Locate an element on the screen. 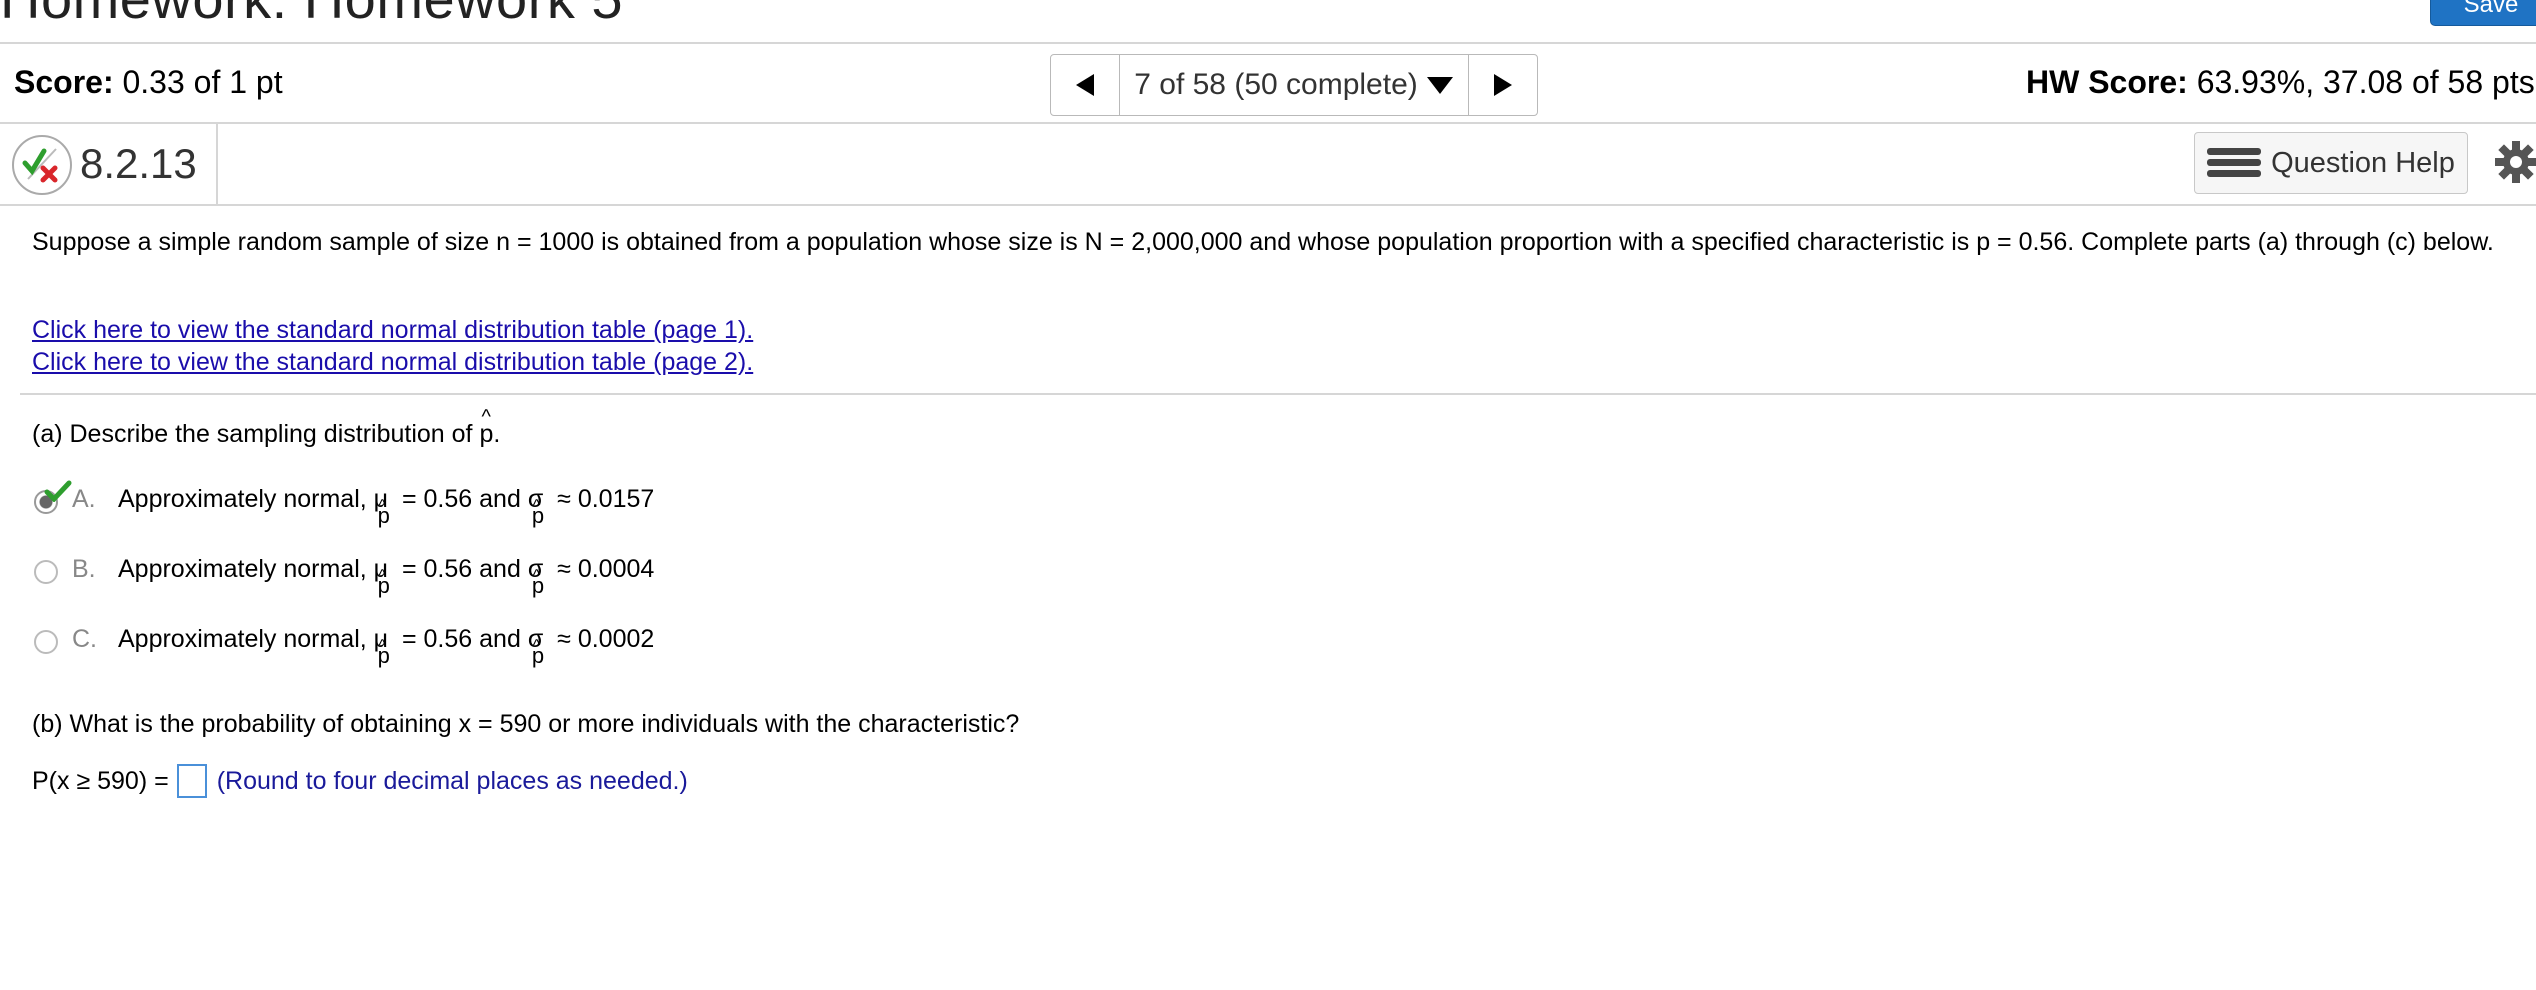 The image size is (2536, 990). choice-letter: A. is located at coordinates (84, 499).